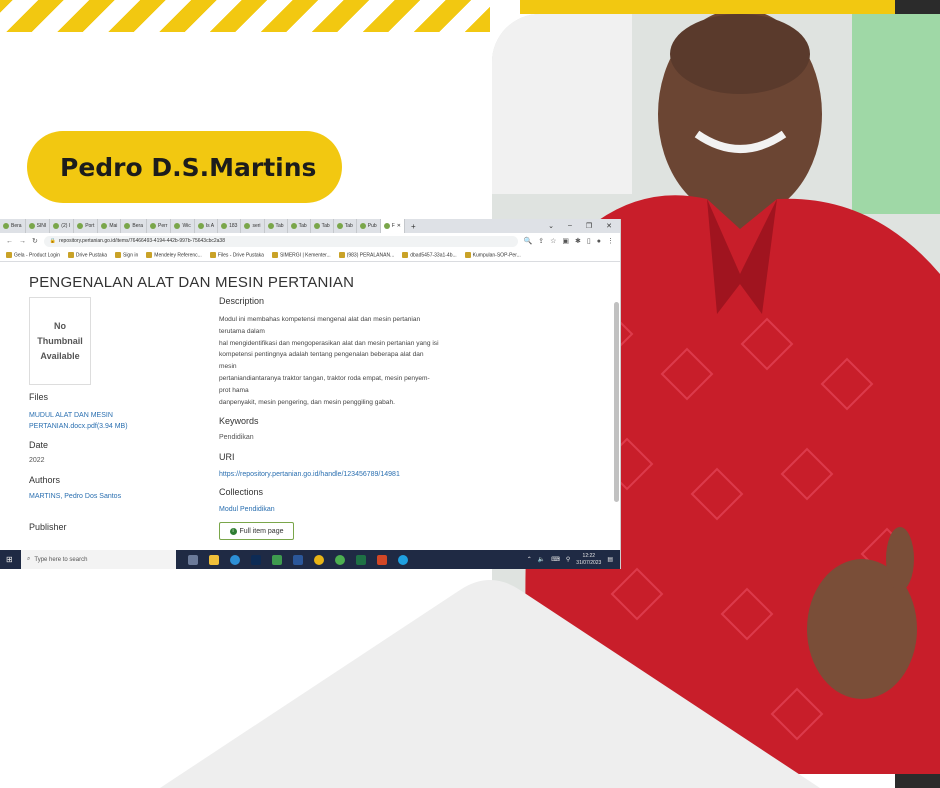  Describe the element at coordinates (38, 226) in the screenshot. I see `browser-tab: SINI` at that location.